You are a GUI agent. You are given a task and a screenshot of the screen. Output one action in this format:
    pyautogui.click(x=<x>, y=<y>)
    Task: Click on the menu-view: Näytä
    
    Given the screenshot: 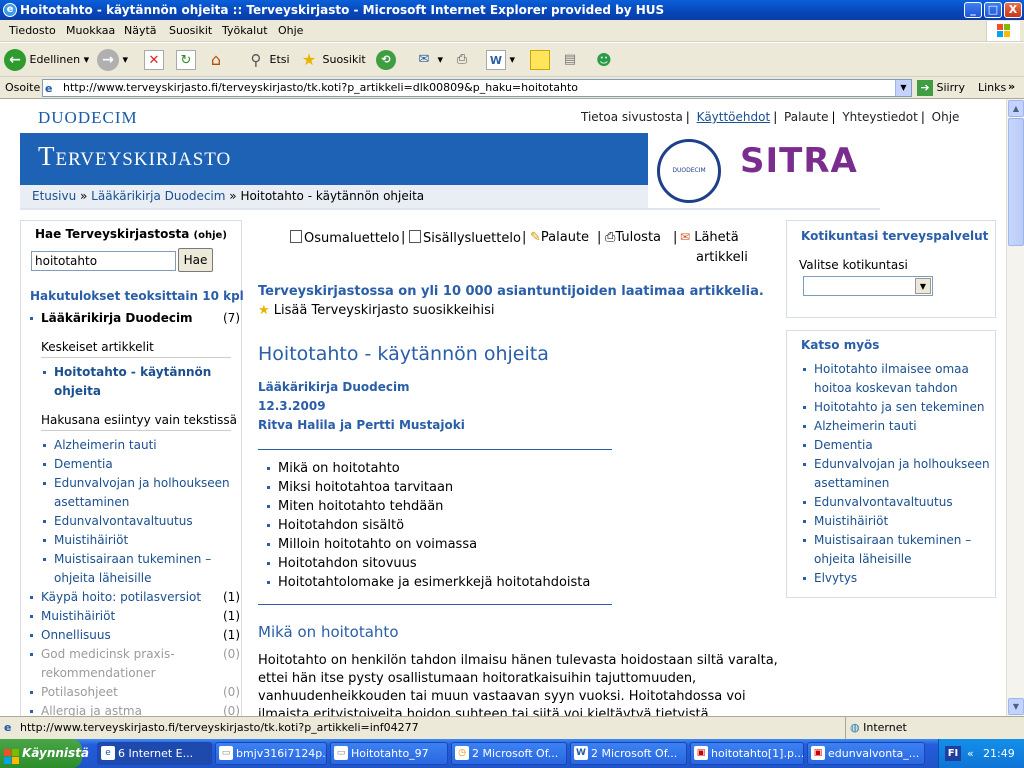 What is the action you would take?
    pyautogui.click(x=140, y=30)
    